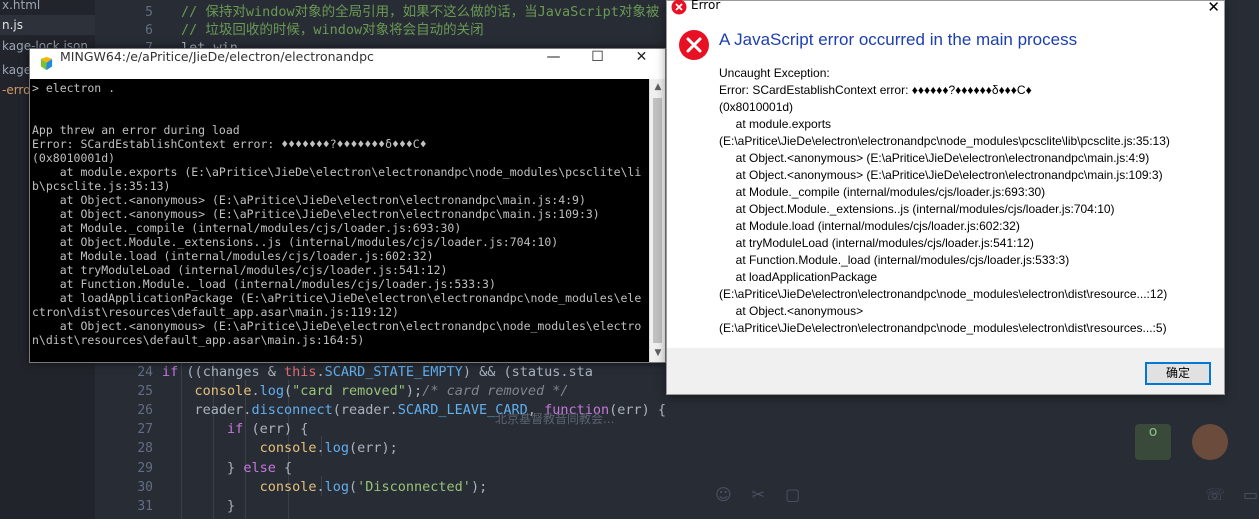  What do you see at coordinates (1231, 494) in the screenshot?
I see `chat-toolbar-right-icons: ☏▭` at bounding box center [1231, 494].